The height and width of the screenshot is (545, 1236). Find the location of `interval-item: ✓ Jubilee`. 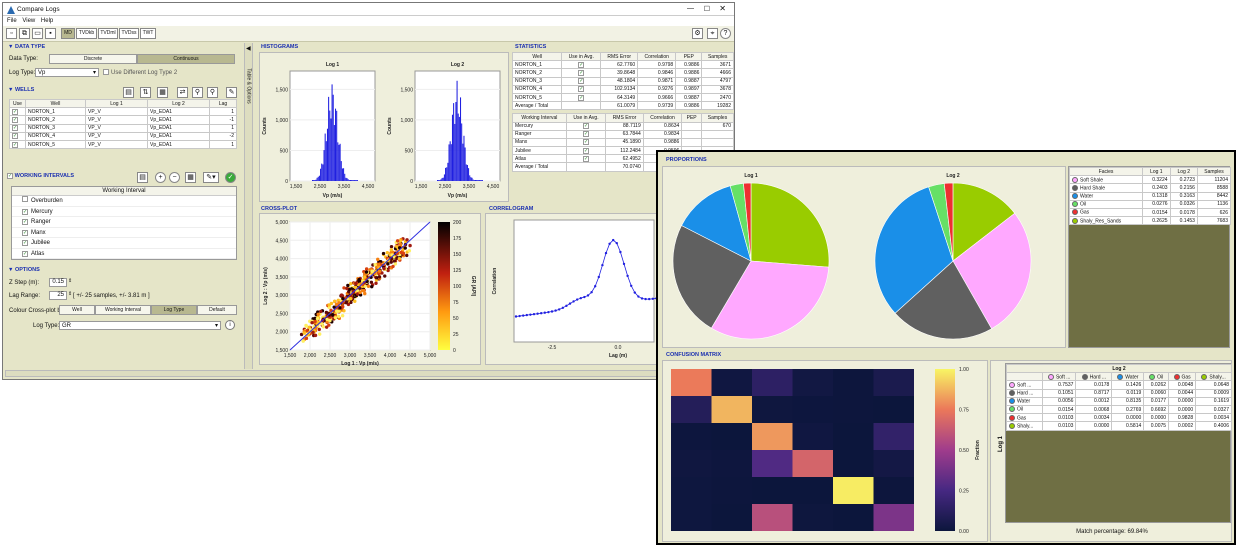

interval-item: ✓ Jubilee is located at coordinates (124, 243).